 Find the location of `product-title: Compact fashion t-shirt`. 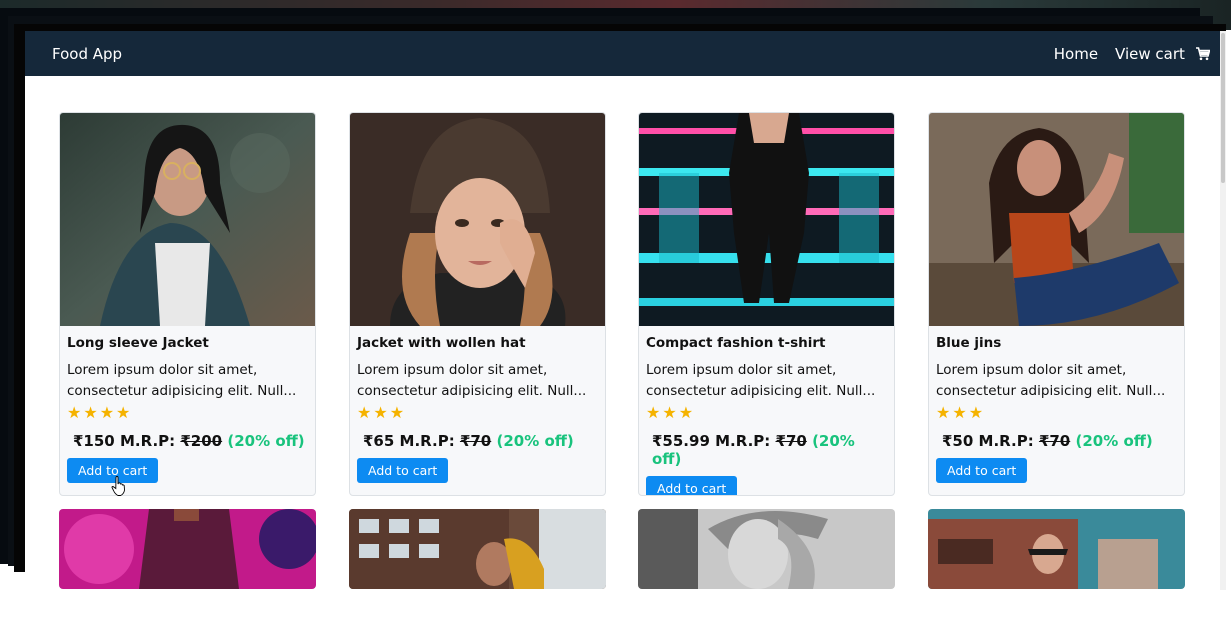

product-title: Compact fashion t-shirt is located at coordinates (736, 343).